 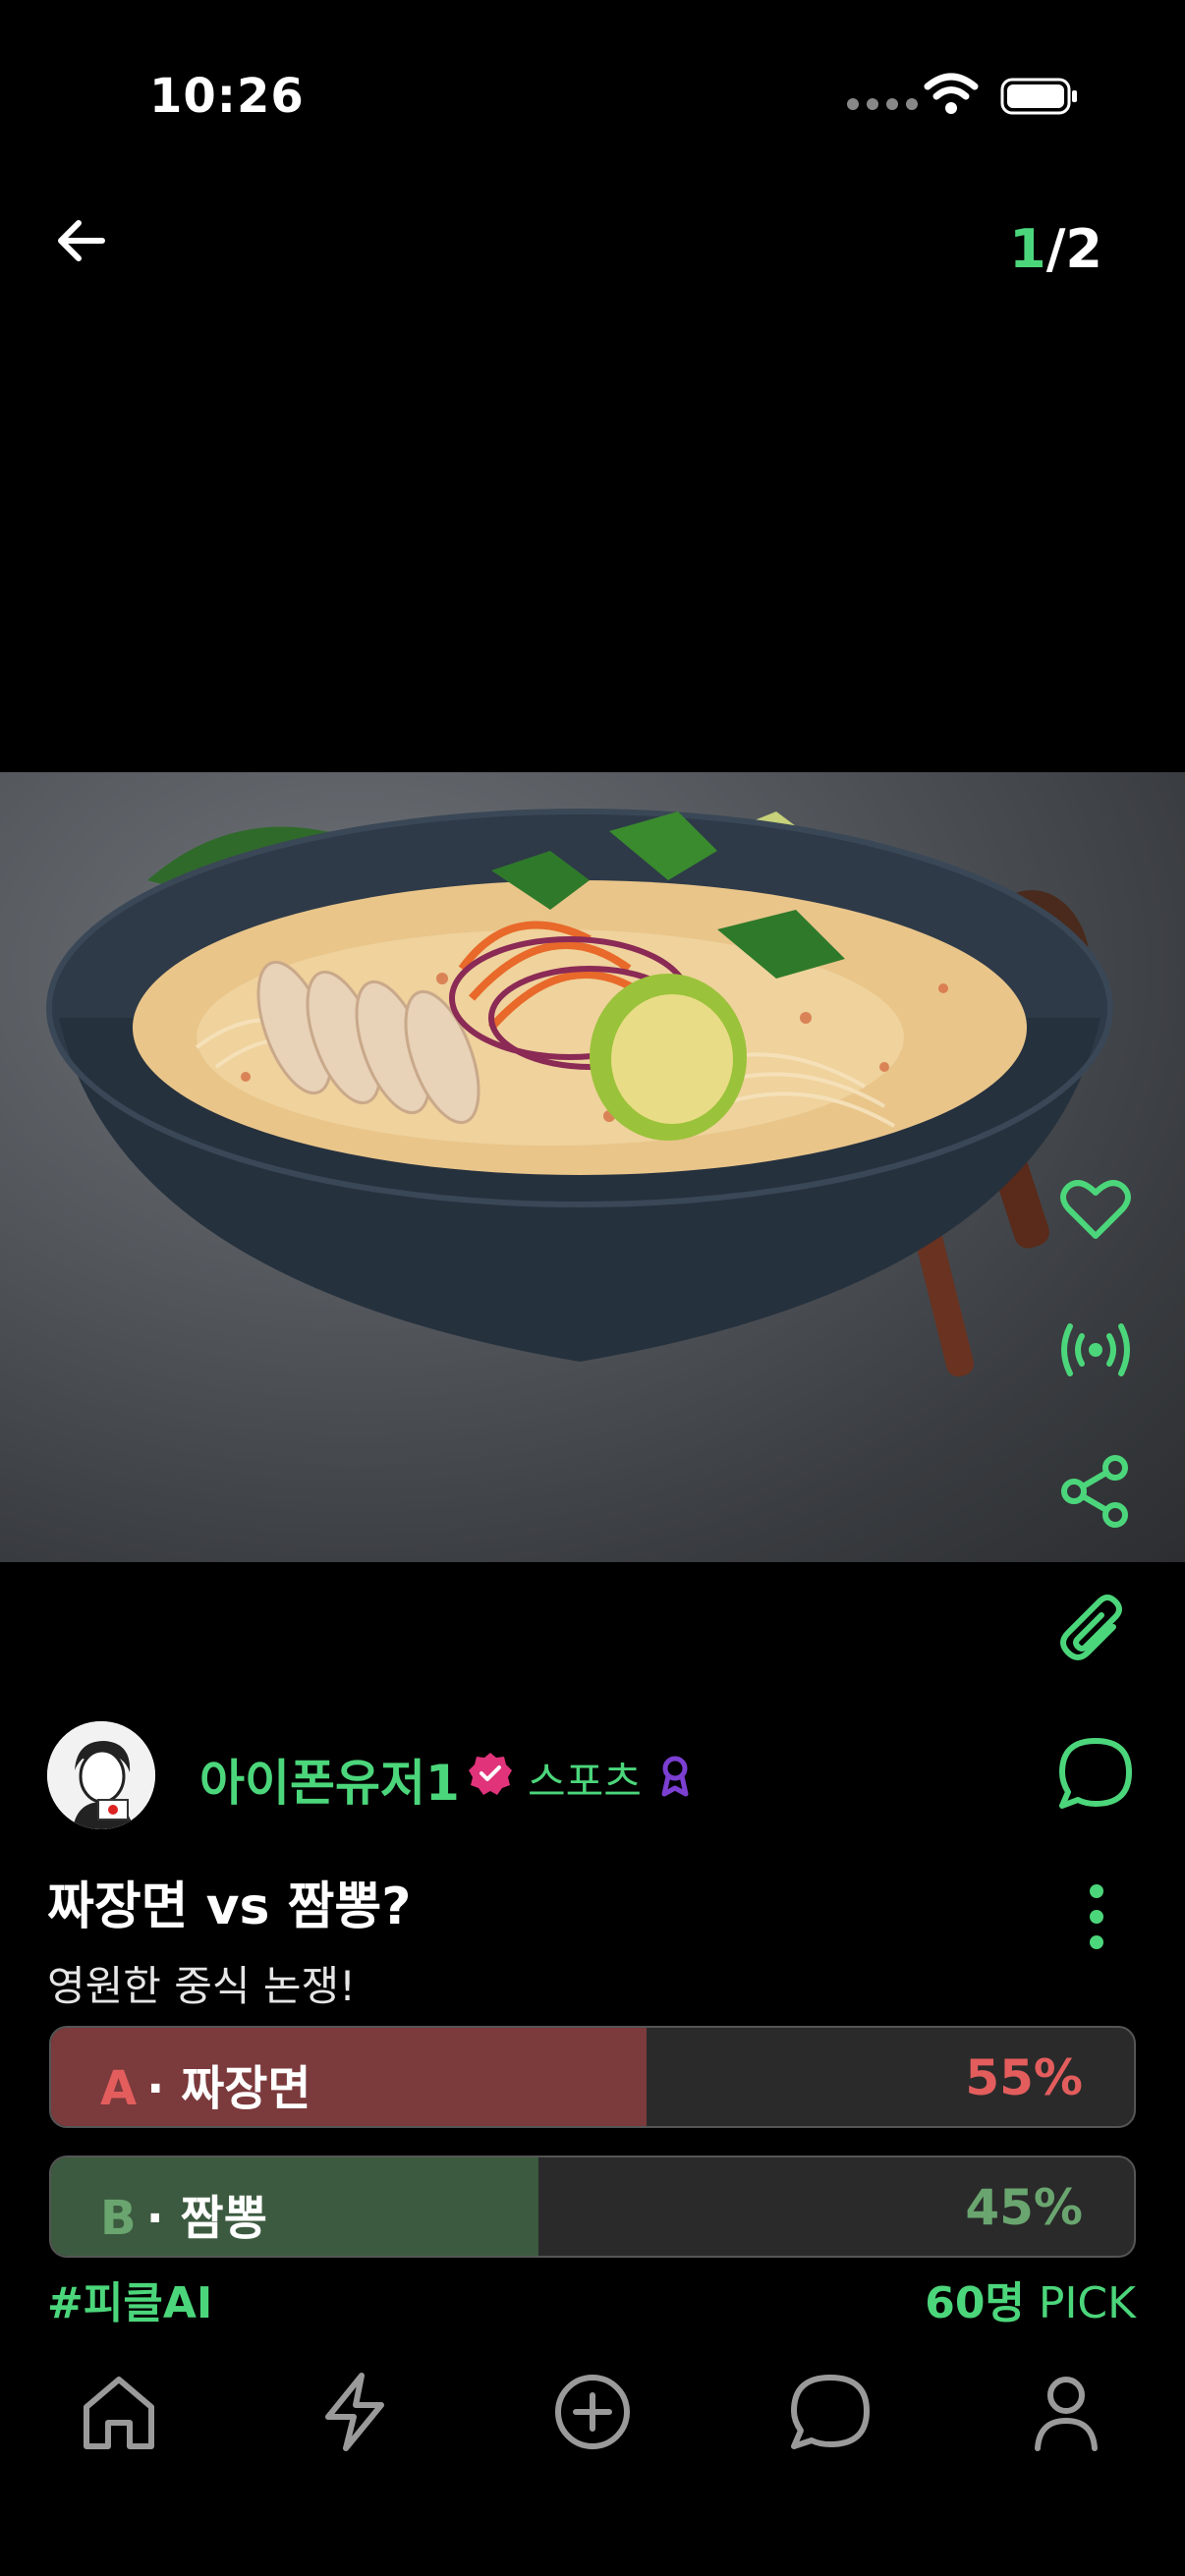 I want to click on more-options-icon, so click(x=1096, y=1916).